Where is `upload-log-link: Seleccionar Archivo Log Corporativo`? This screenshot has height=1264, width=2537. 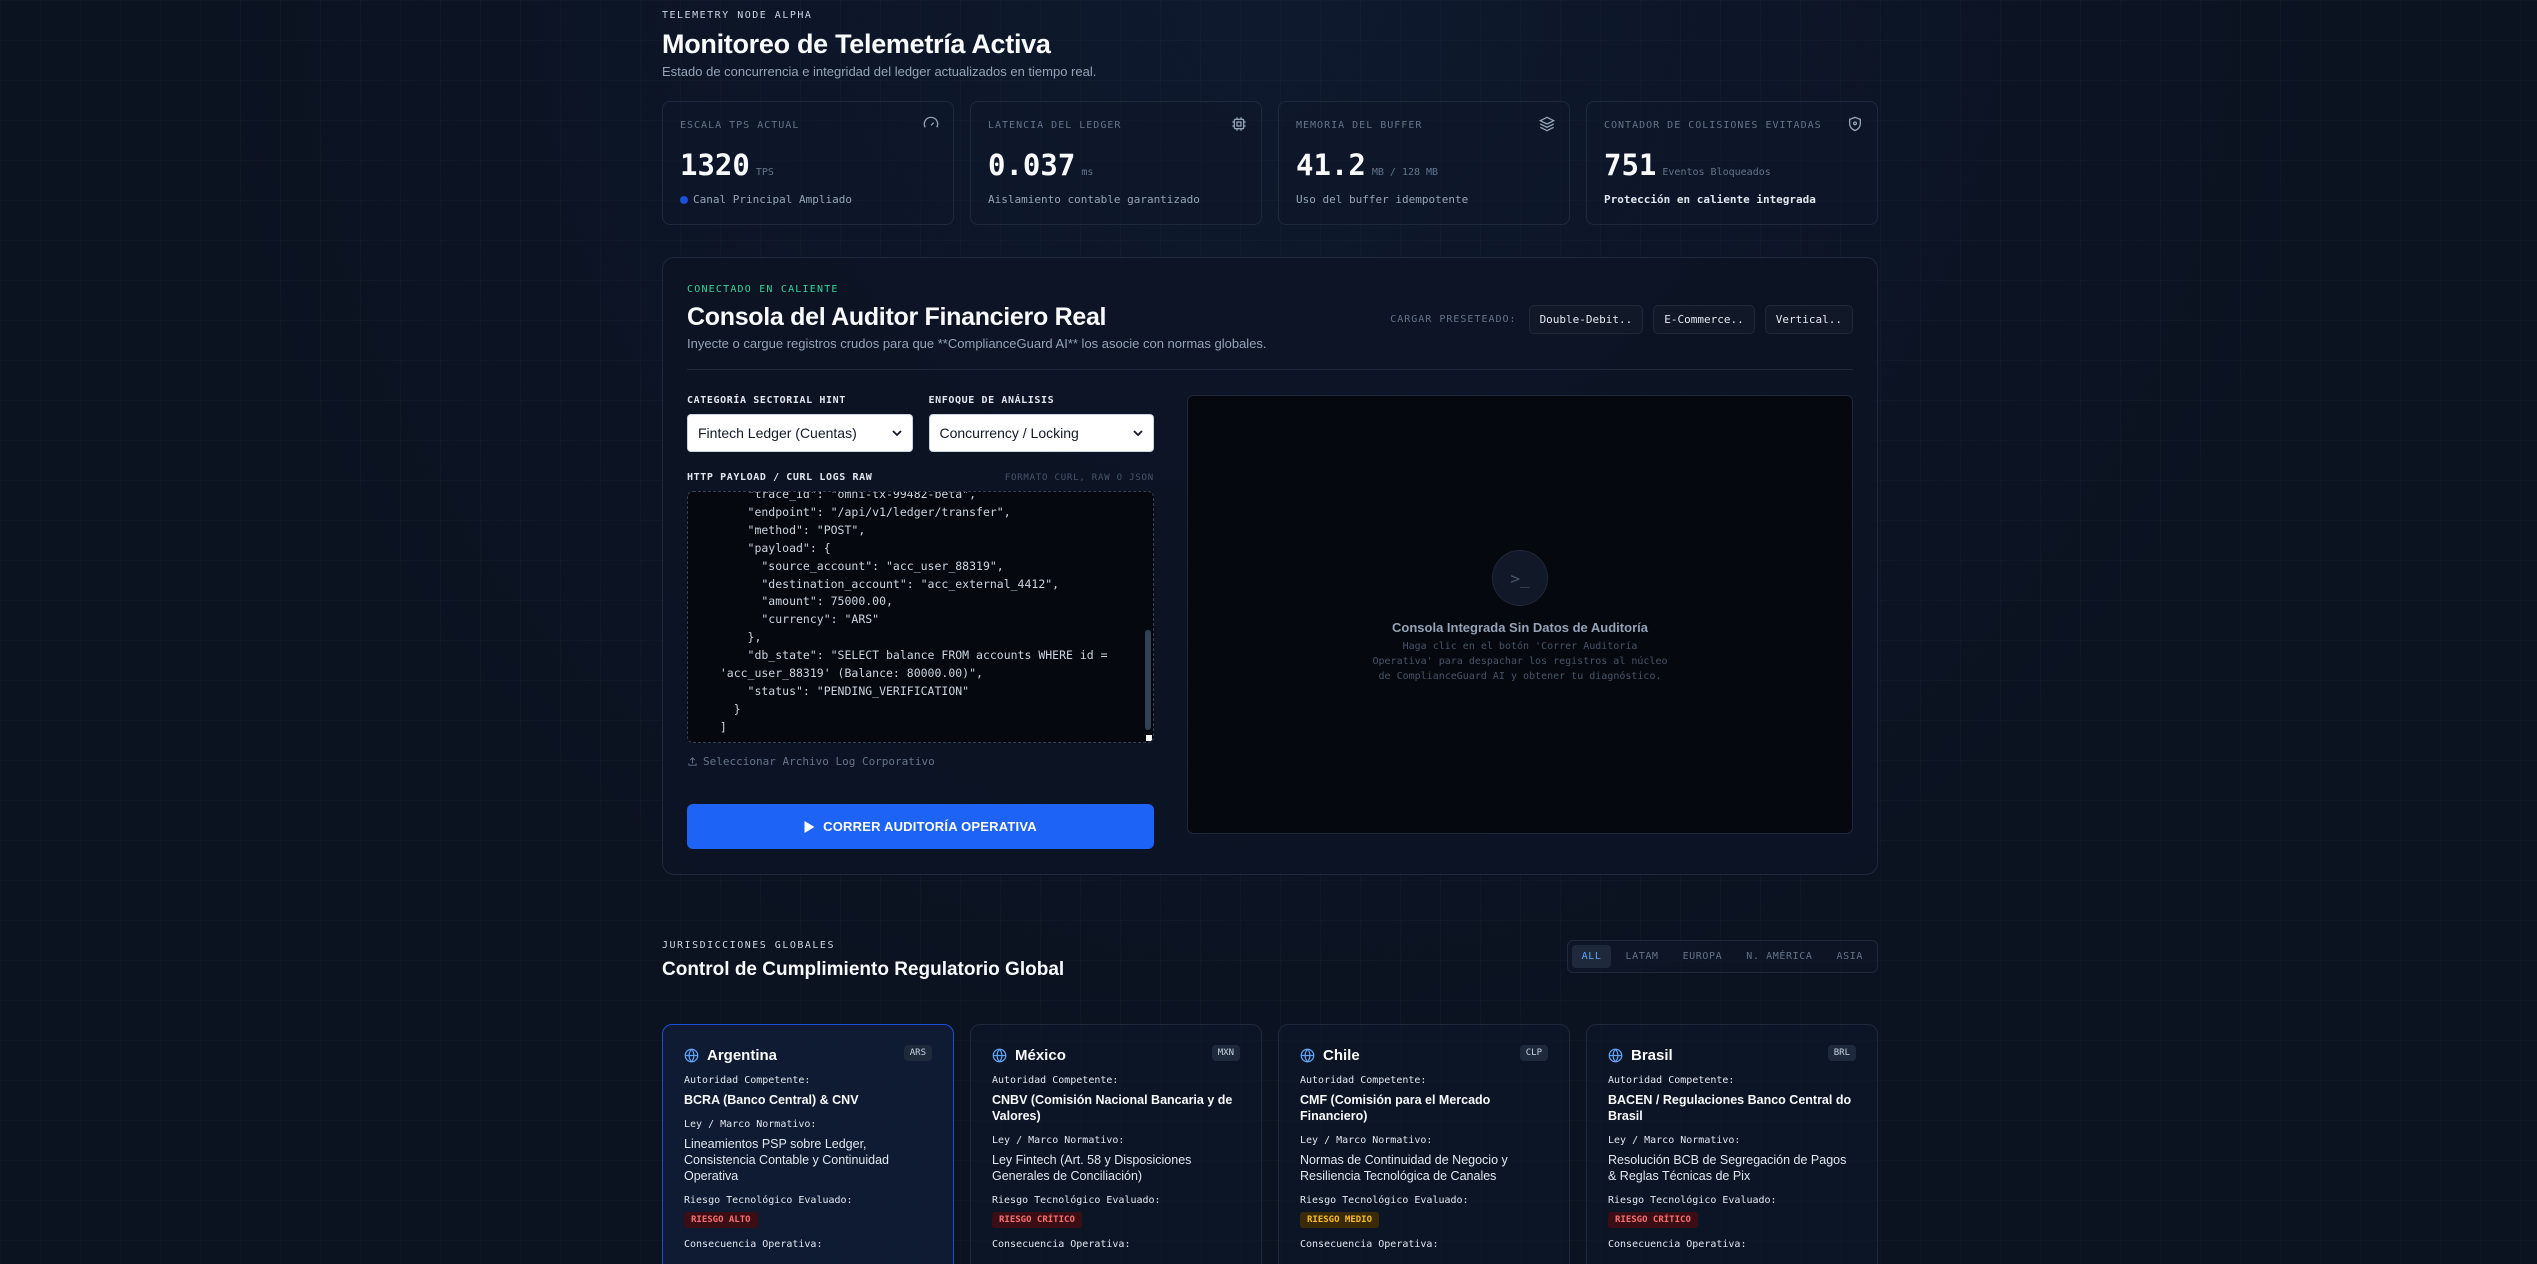
upload-log-link: Seleccionar Archivo Log Corporativo is located at coordinates (920, 761).